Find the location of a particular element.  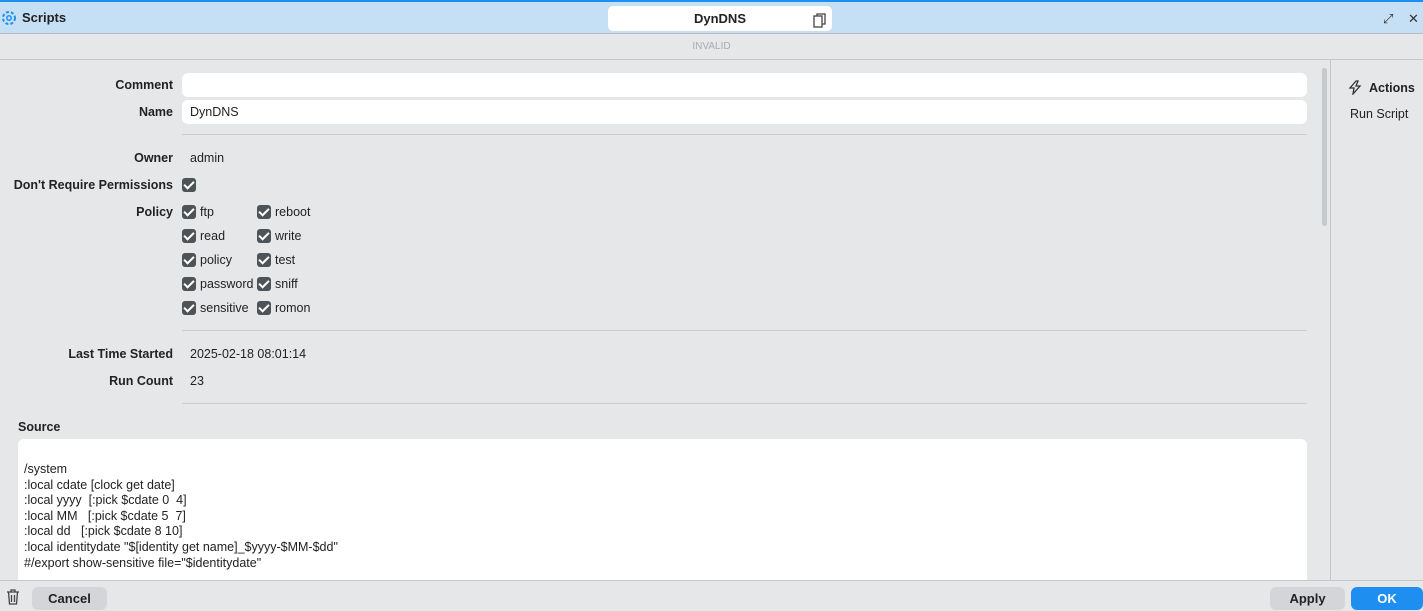

window-title: Scripts is located at coordinates (44, 17).